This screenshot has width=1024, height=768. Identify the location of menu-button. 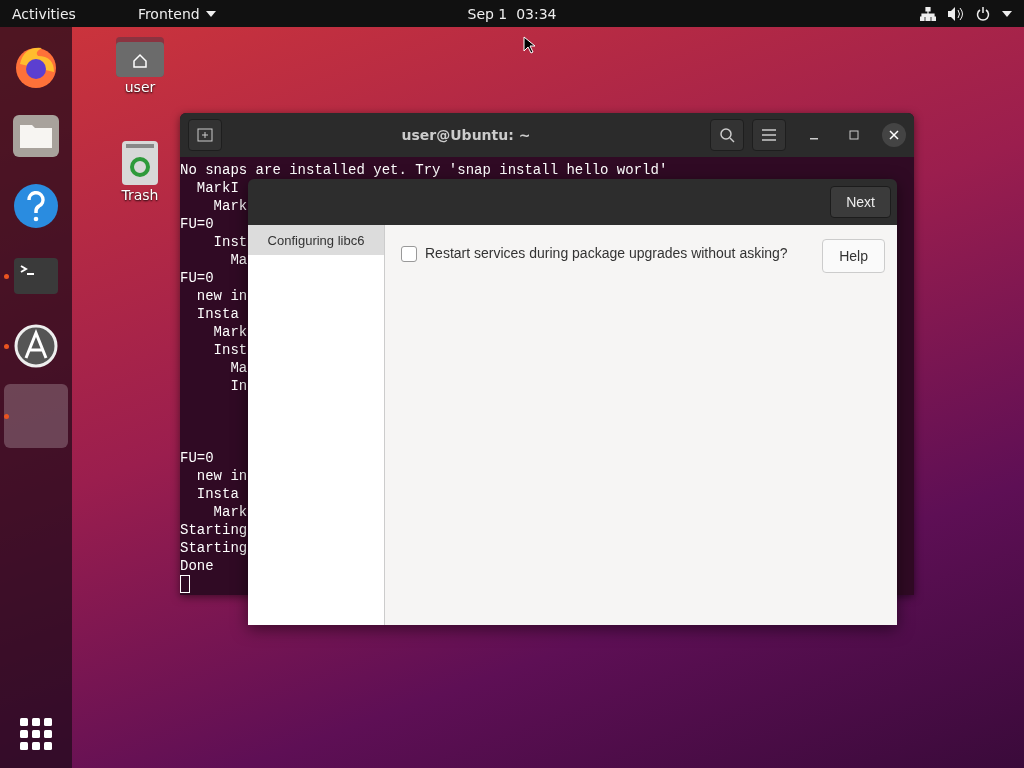
(769, 135).